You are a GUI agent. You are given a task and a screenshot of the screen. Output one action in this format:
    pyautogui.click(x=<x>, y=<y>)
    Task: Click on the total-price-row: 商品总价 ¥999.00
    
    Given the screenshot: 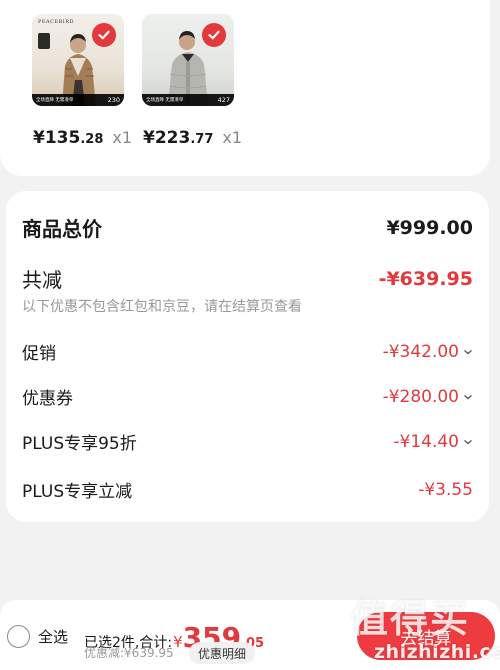 What is the action you would take?
    pyautogui.click(x=247, y=227)
    